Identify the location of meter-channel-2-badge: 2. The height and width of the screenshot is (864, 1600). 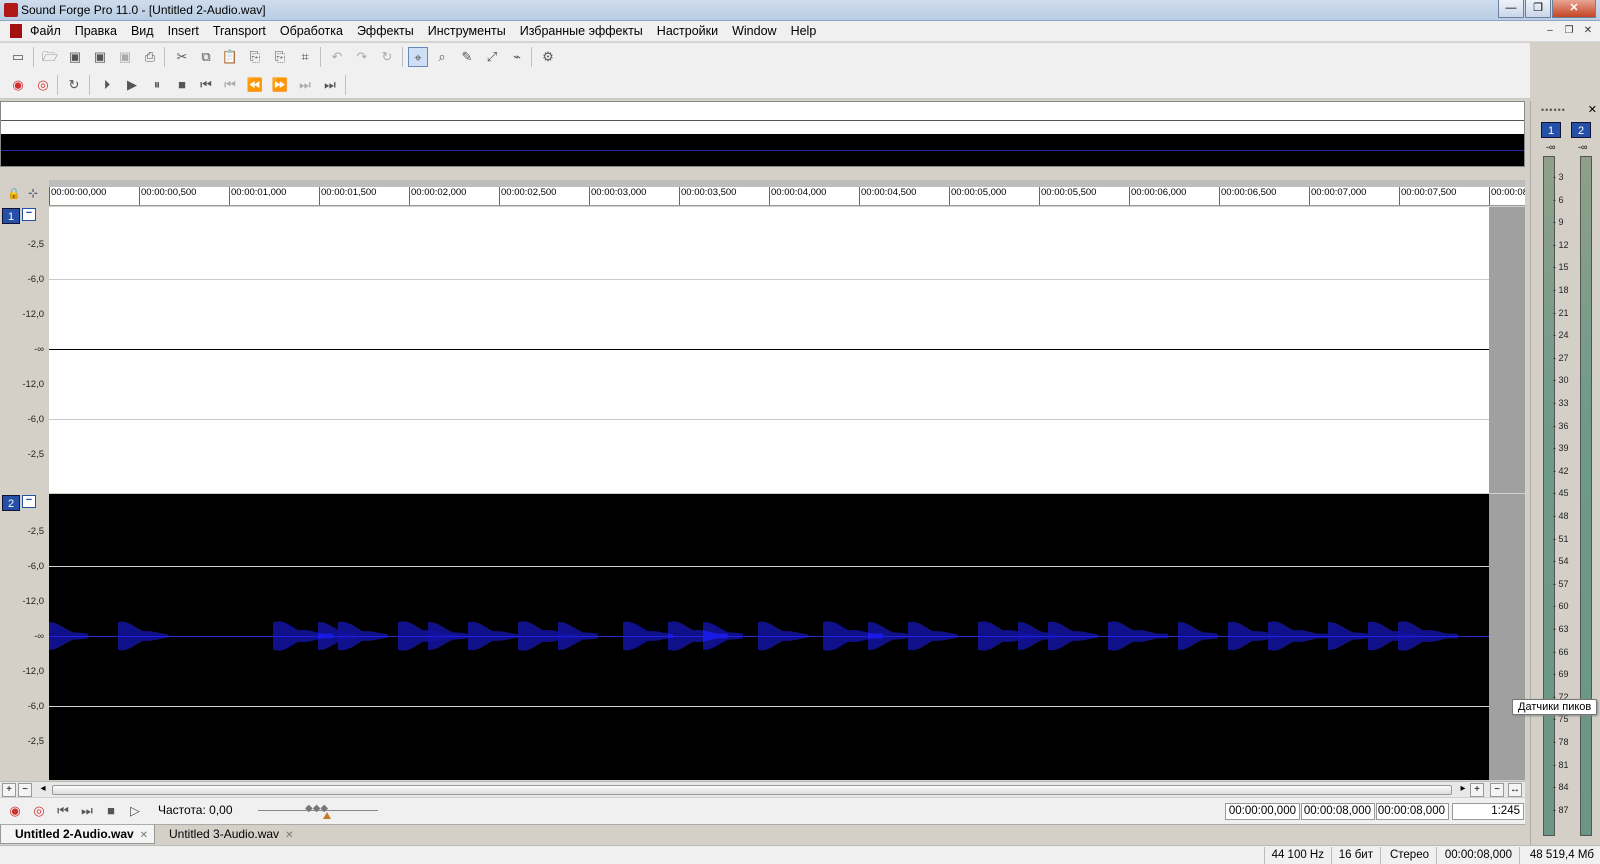
(1581, 130).